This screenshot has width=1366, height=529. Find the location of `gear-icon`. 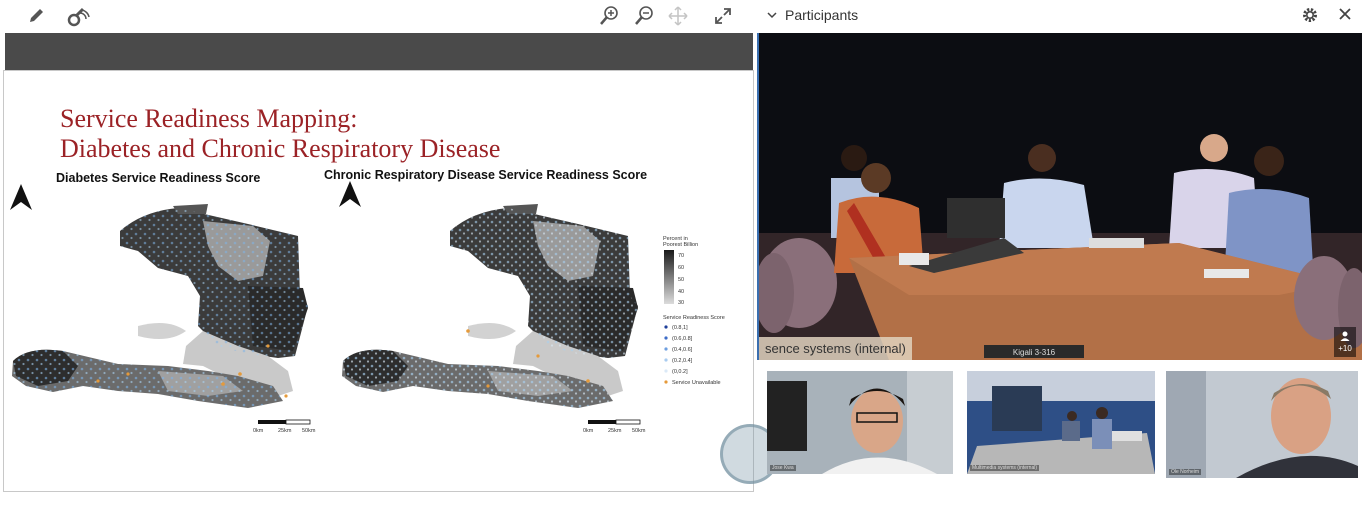

gear-icon is located at coordinates (1310, 15).